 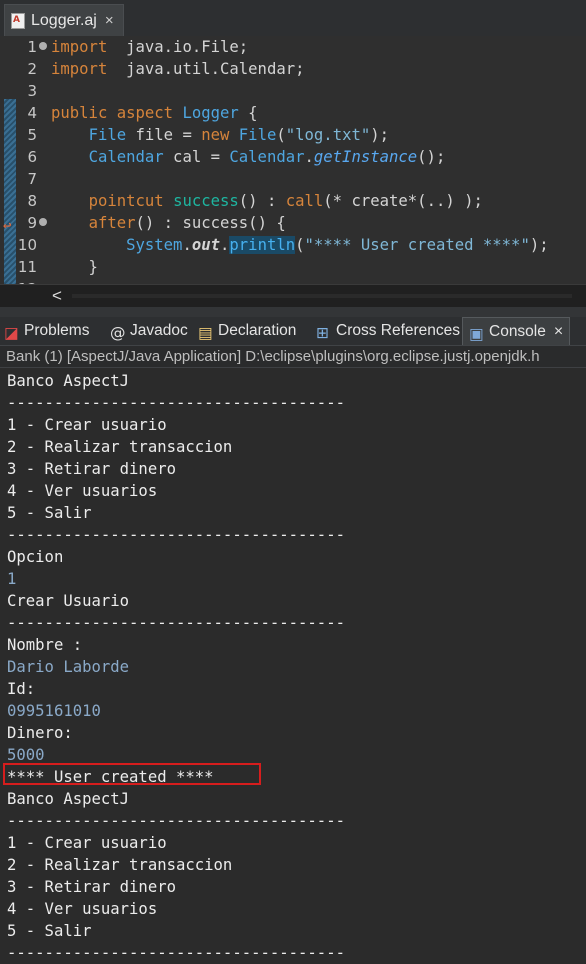 What do you see at coordinates (40, 733) in the screenshot?
I see `console-line: Dinero:` at bounding box center [40, 733].